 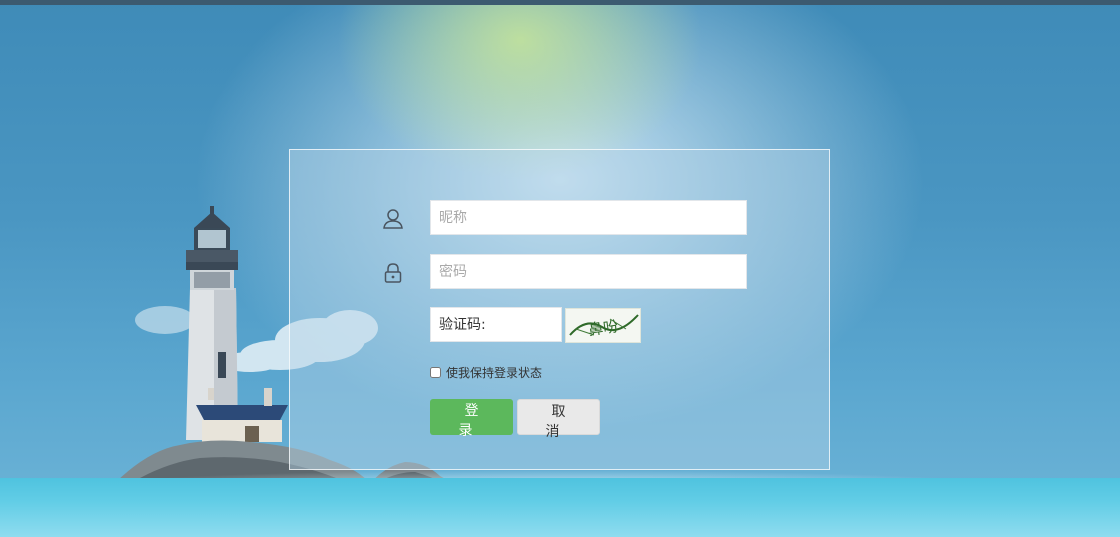 I want to click on lighthouse-shape, so click(x=212, y=323).